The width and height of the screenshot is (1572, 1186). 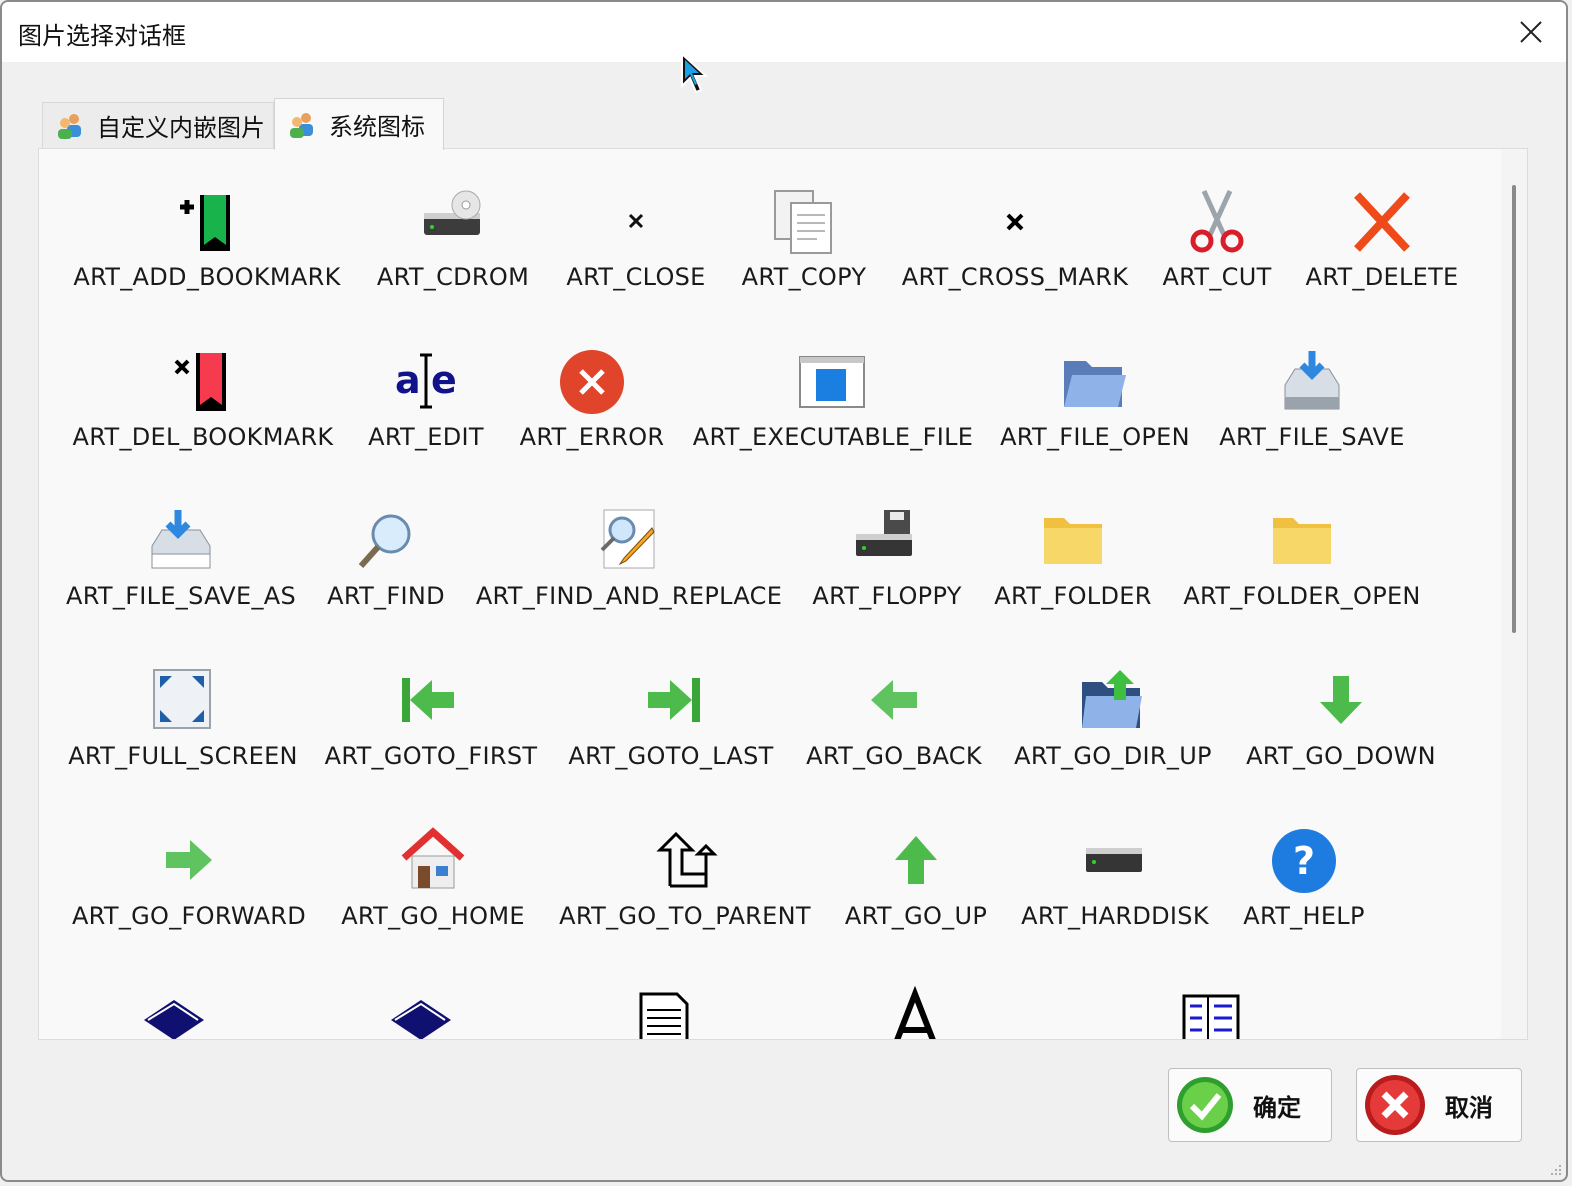 I want to click on error-icon, so click(x=592, y=382).